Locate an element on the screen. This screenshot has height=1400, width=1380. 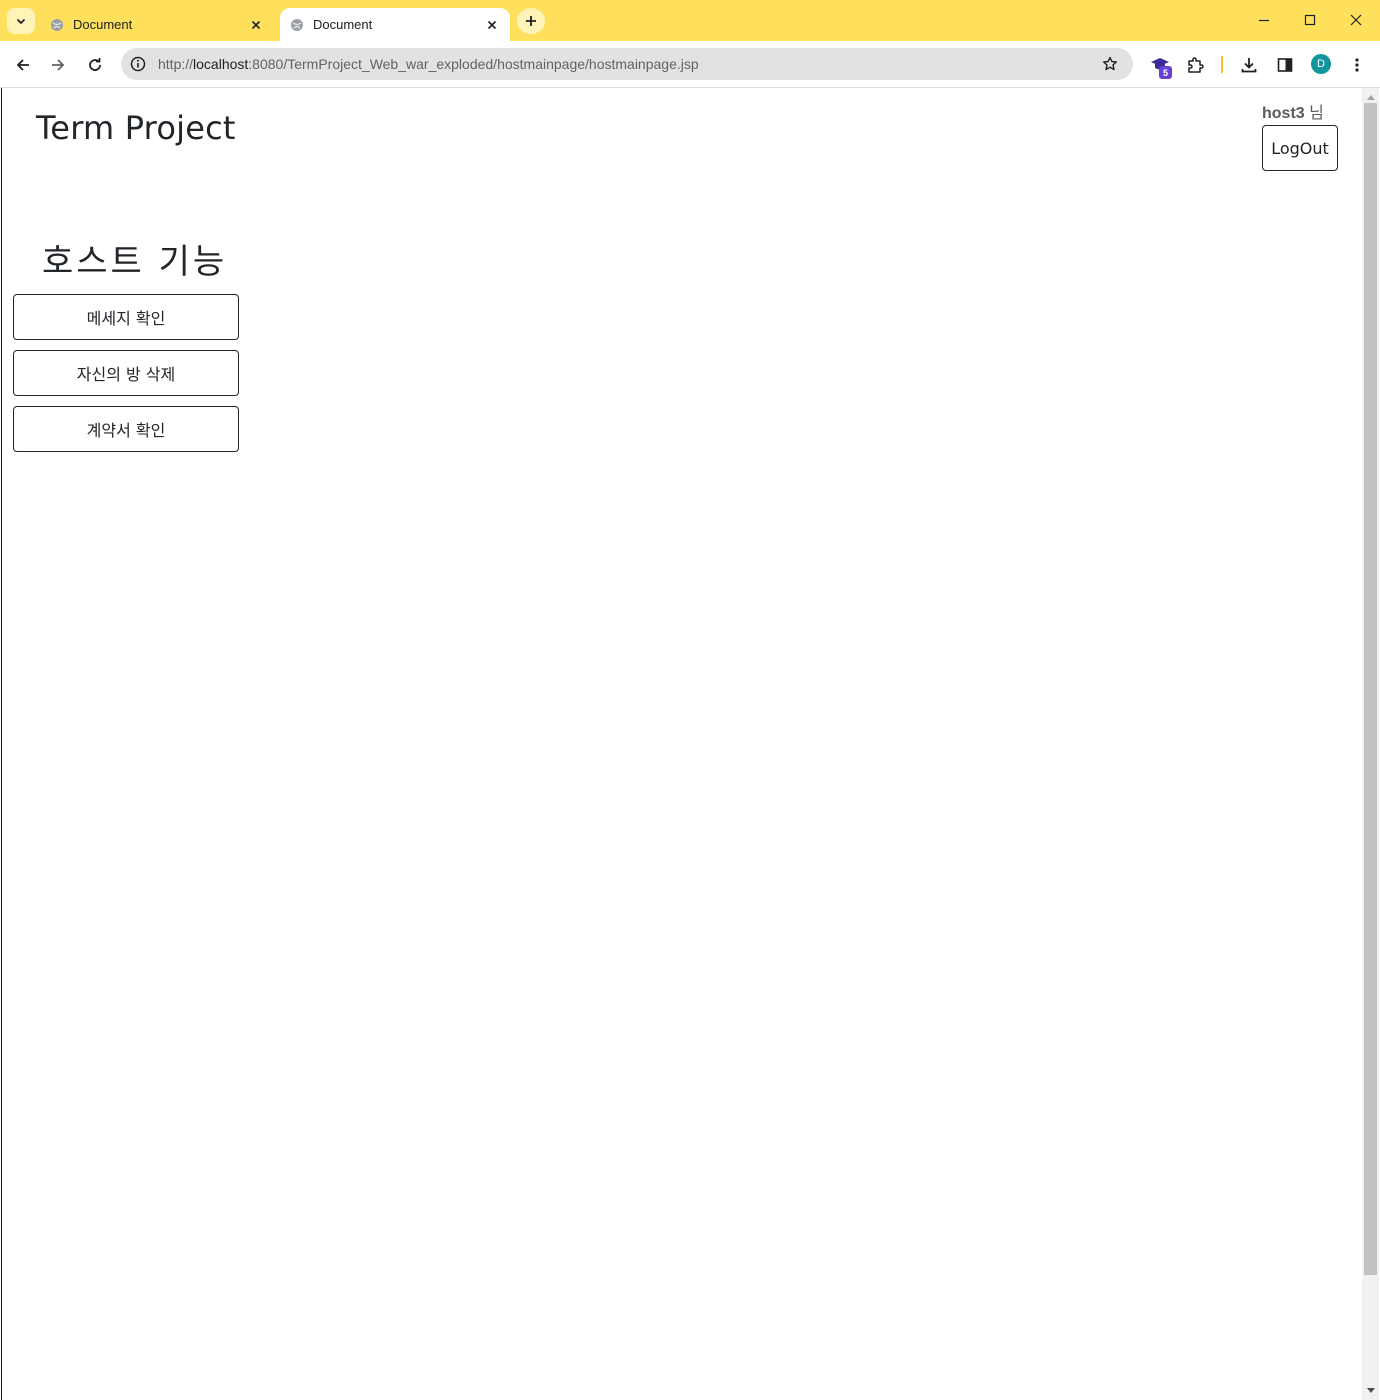
section-title: 호스트 기능 is located at coordinates (135, 262).